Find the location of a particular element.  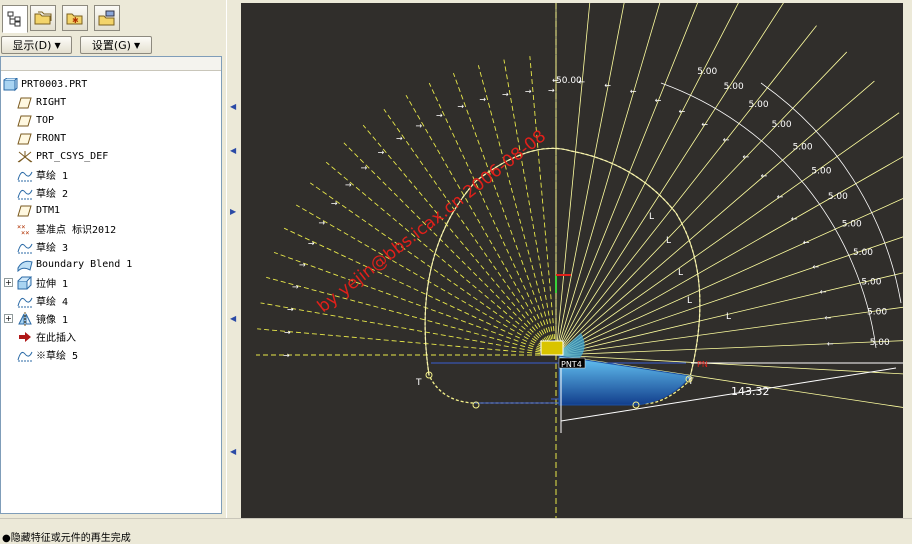

model-tree-tab is located at coordinates (15, 19).